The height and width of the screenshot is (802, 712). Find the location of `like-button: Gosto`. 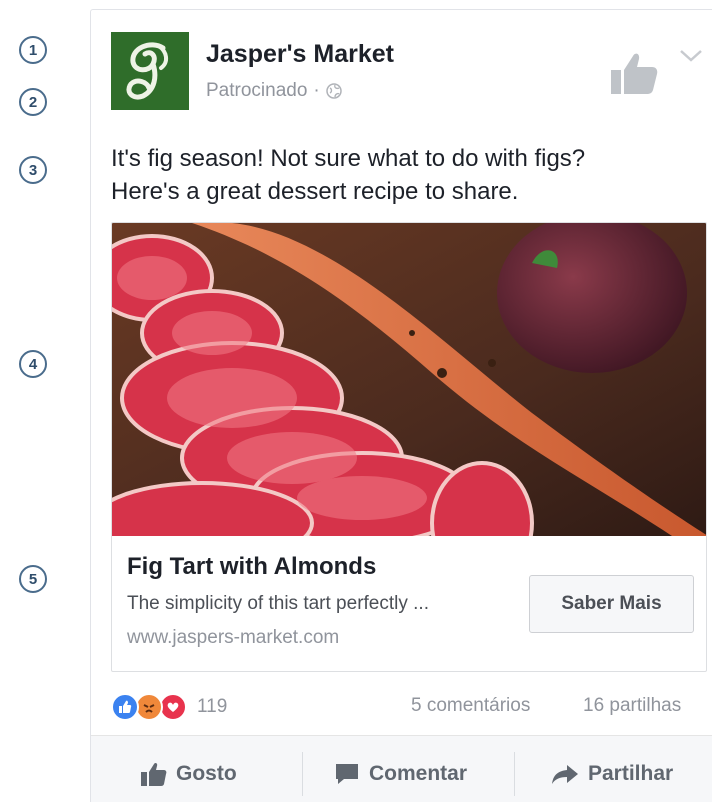

like-button: Gosto is located at coordinates (189, 769).